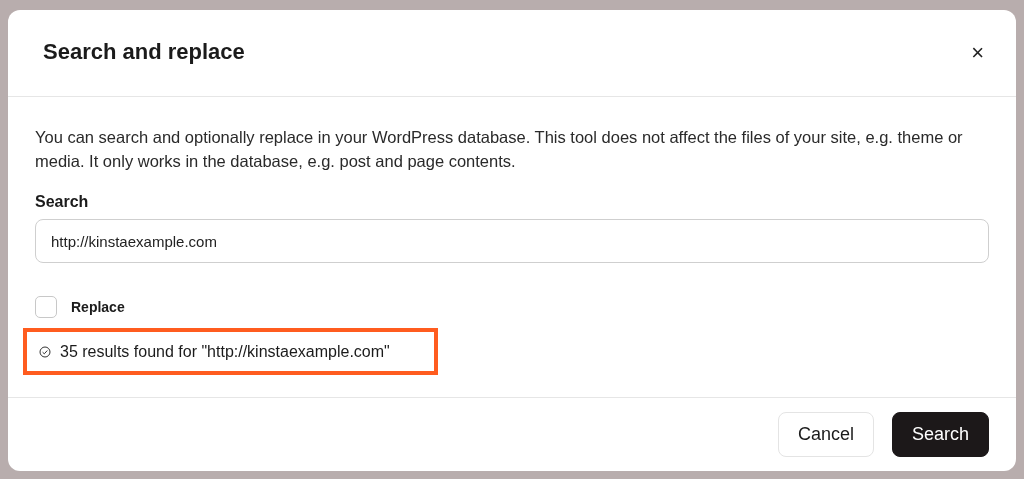 Image resolution: width=1024 pixels, height=479 pixels. Describe the element at coordinates (144, 52) in the screenshot. I see `dialog-title: Search and replace` at that location.